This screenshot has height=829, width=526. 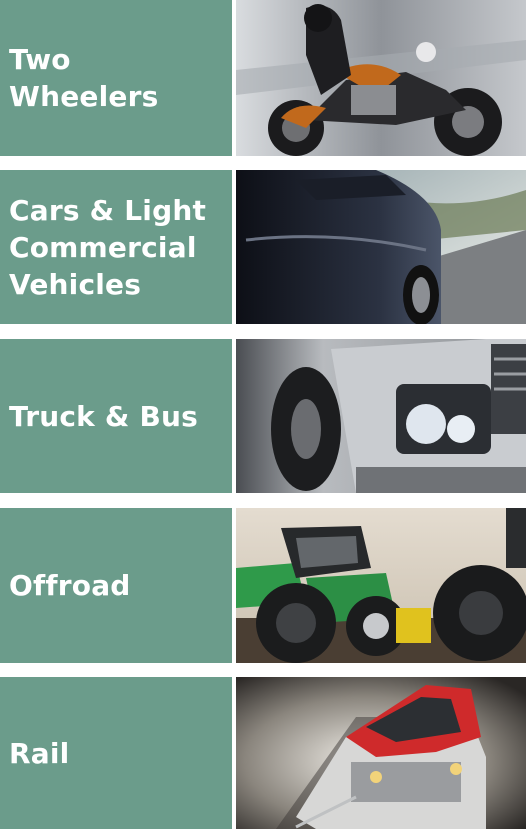 I want to click on category-tile: Truck & Bus, so click(x=116, y=416).